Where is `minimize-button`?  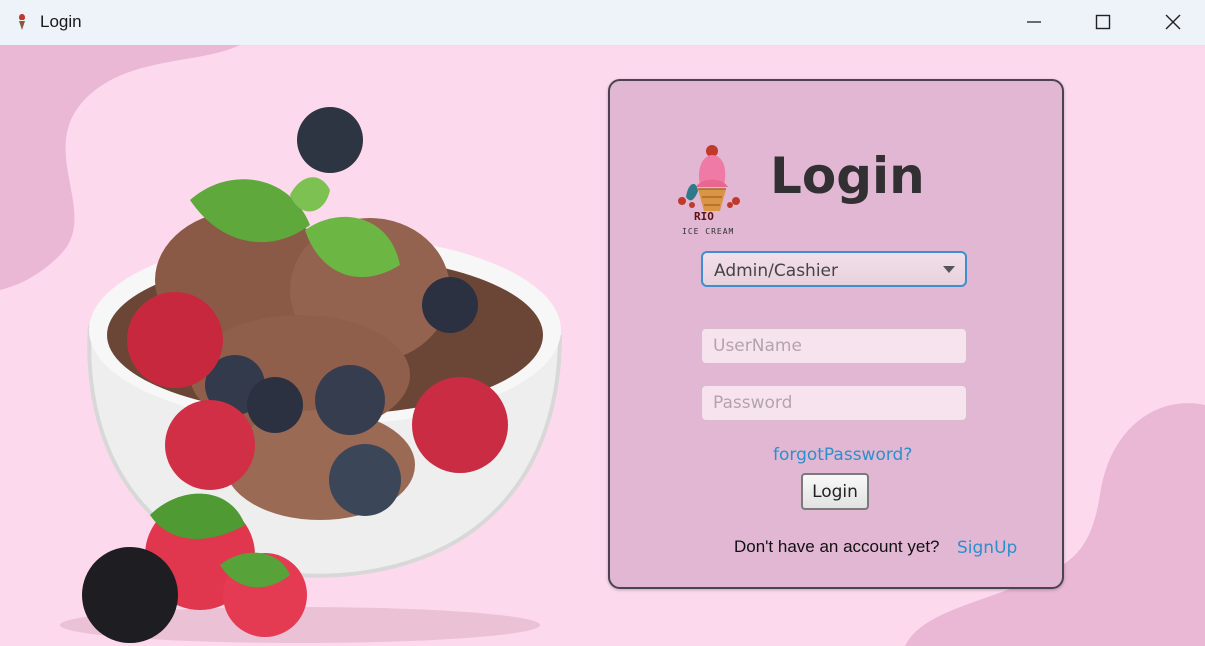 minimize-button is located at coordinates (1034, 22).